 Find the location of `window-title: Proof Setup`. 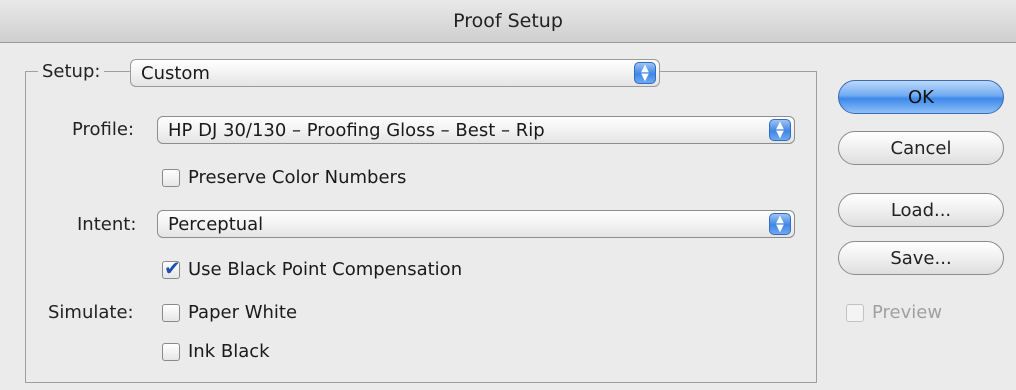

window-title: Proof Setup is located at coordinates (508, 21).